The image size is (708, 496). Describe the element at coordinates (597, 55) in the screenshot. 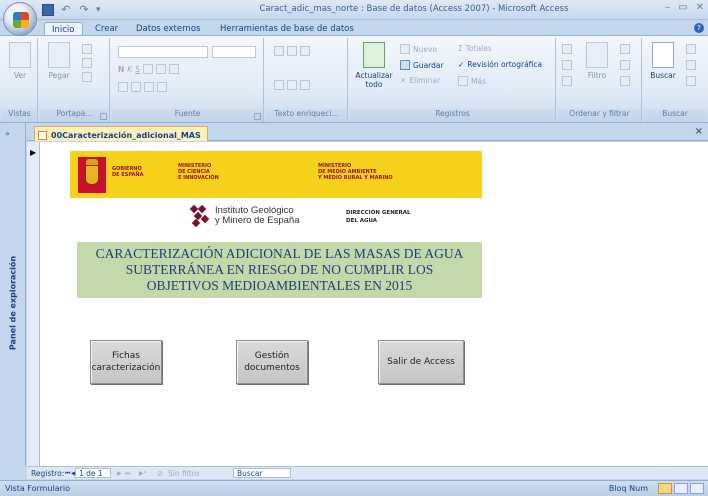

I see `filter-icon` at that location.